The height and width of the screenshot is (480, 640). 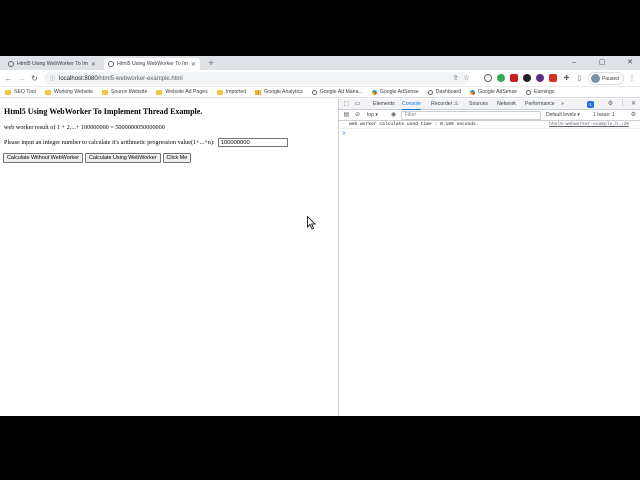 What do you see at coordinates (566, 78) in the screenshot?
I see `puzzle-icon: ✚` at bounding box center [566, 78].